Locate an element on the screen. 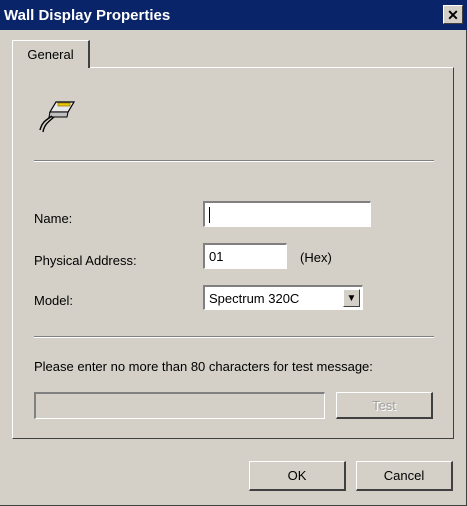 The image size is (467, 506). name-input is located at coordinates (287, 214).